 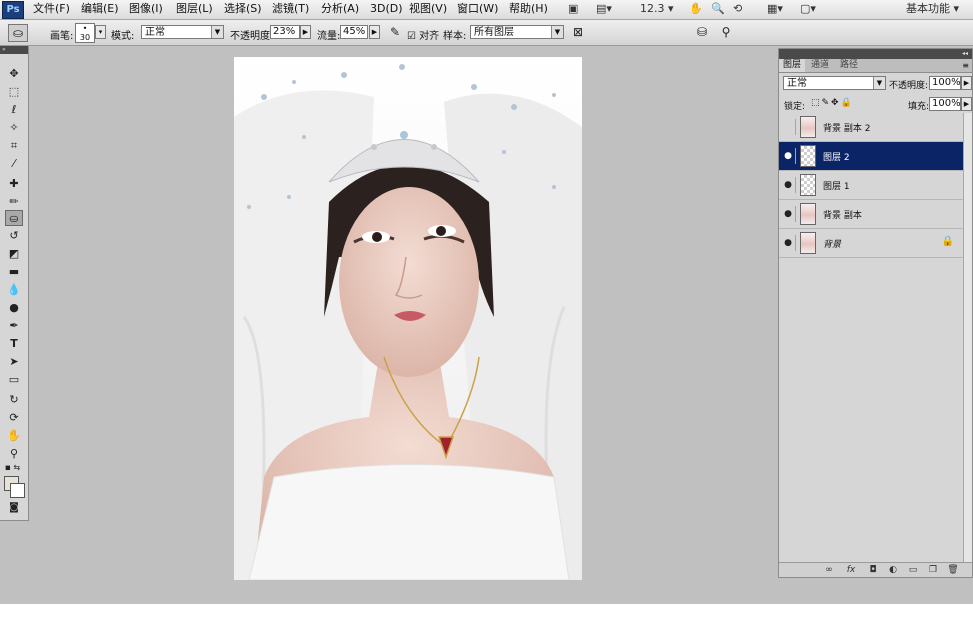 I want to click on workspace-switcher: 基本功能 ▾, so click(x=932, y=9).